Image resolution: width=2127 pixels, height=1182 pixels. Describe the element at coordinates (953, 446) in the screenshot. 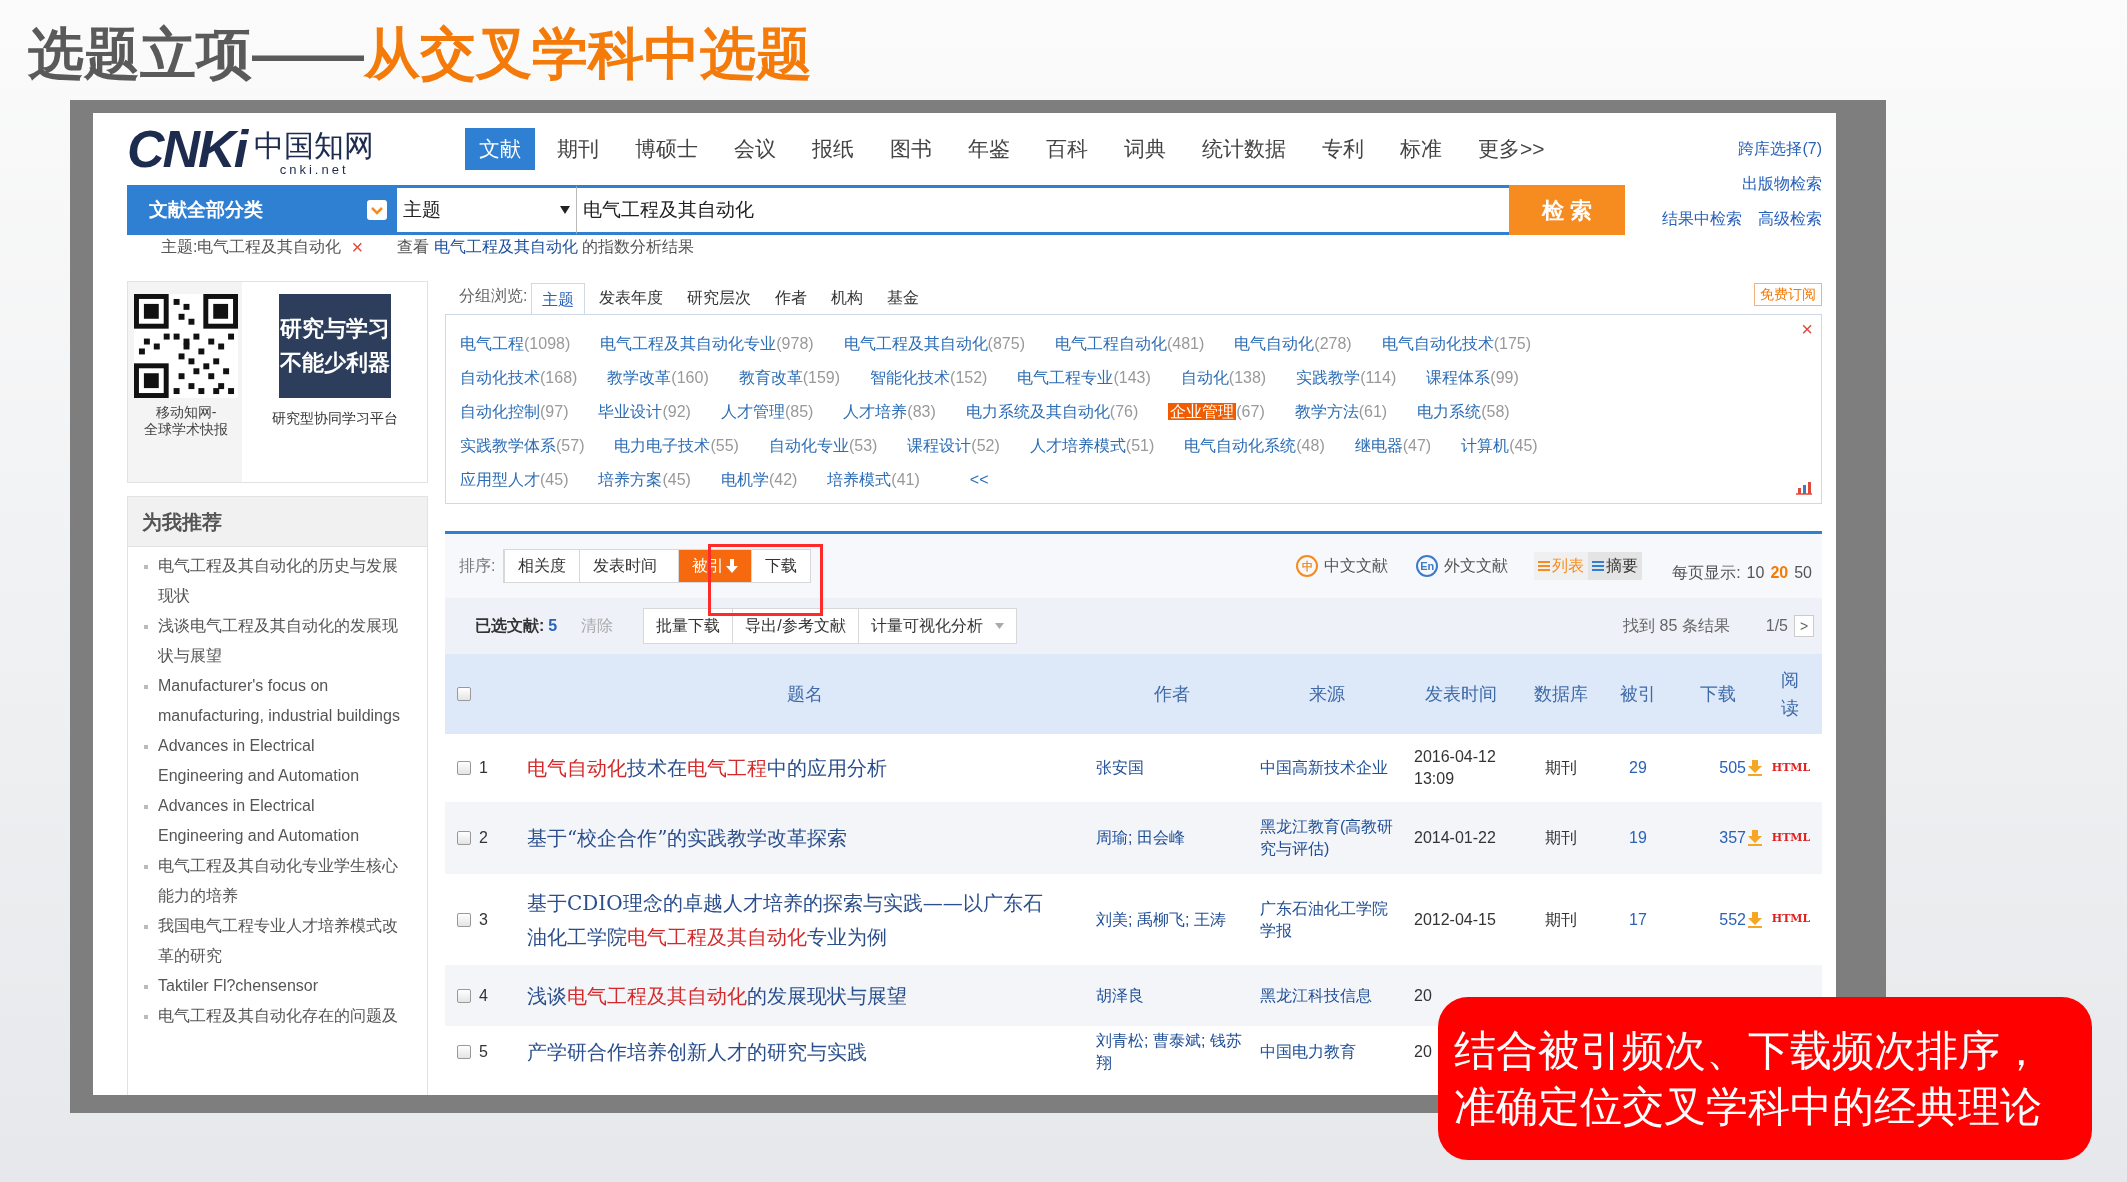

I see `topic-link: 课程设计(52)` at that location.